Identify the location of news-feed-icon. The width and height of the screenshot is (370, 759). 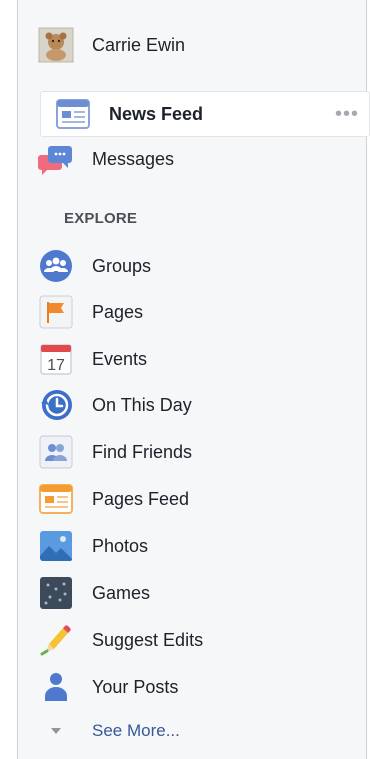
(73, 114).